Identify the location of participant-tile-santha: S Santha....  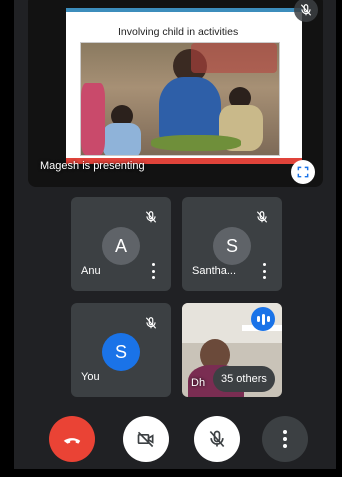
(232, 244).